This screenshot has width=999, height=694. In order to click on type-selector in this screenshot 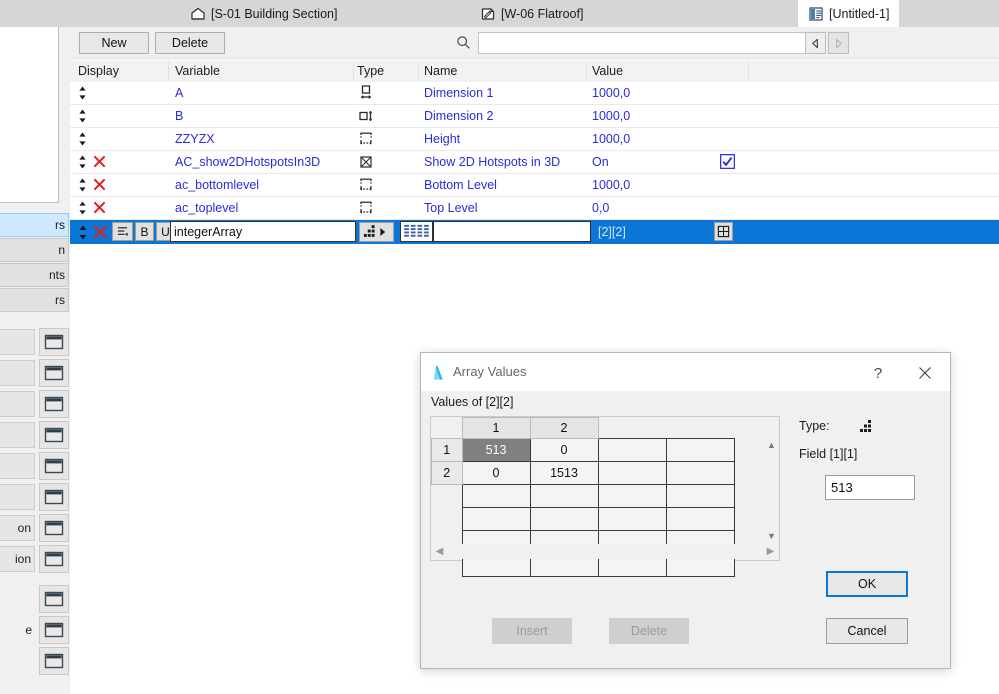, I will do `click(376, 232)`.